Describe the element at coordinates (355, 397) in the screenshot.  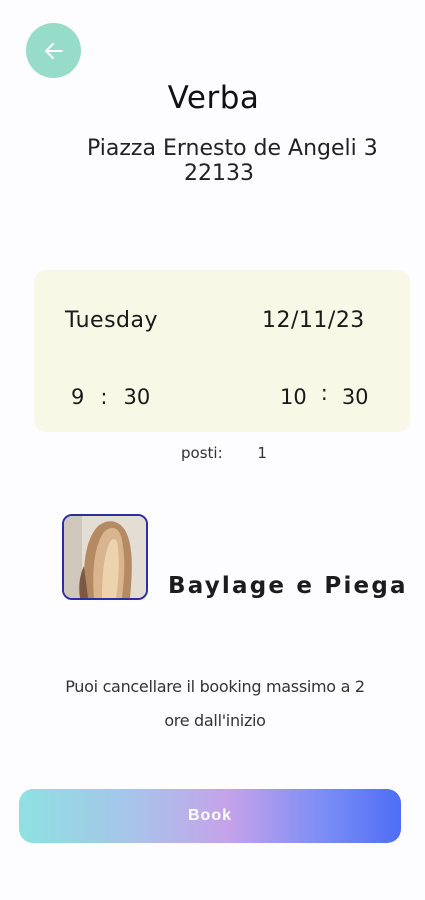
I see `end-minute: 30` at that location.